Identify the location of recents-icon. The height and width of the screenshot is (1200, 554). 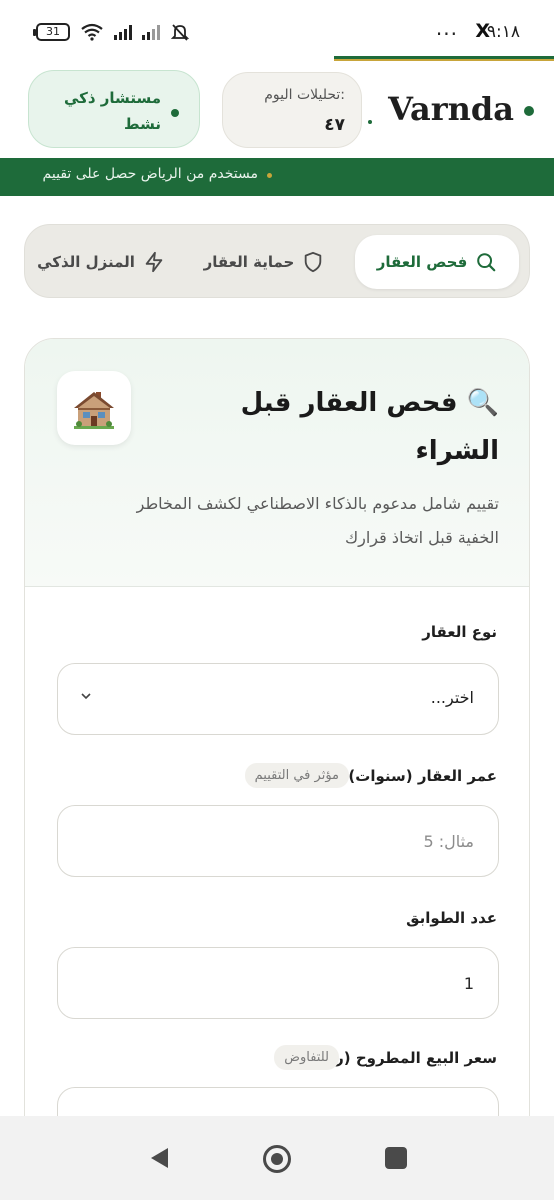
(396, 1158).